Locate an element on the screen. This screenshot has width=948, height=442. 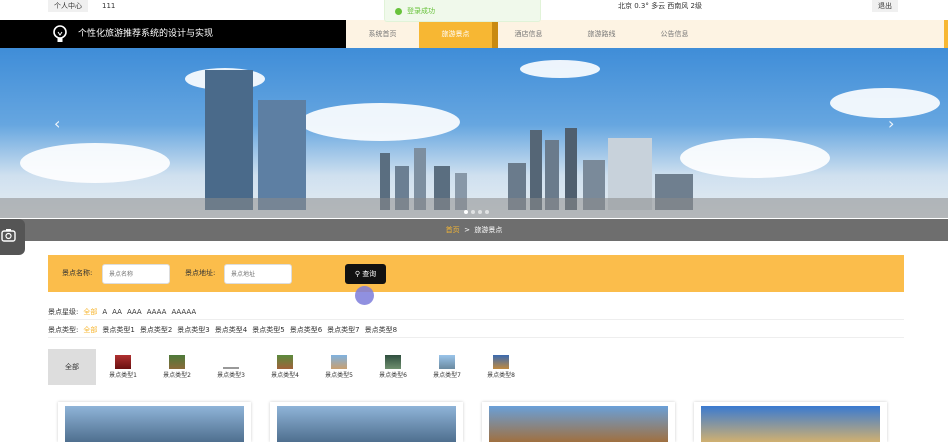
site-title: 个性化旅游推荐系统的设计与实现 is located at coordinates (146, 34).